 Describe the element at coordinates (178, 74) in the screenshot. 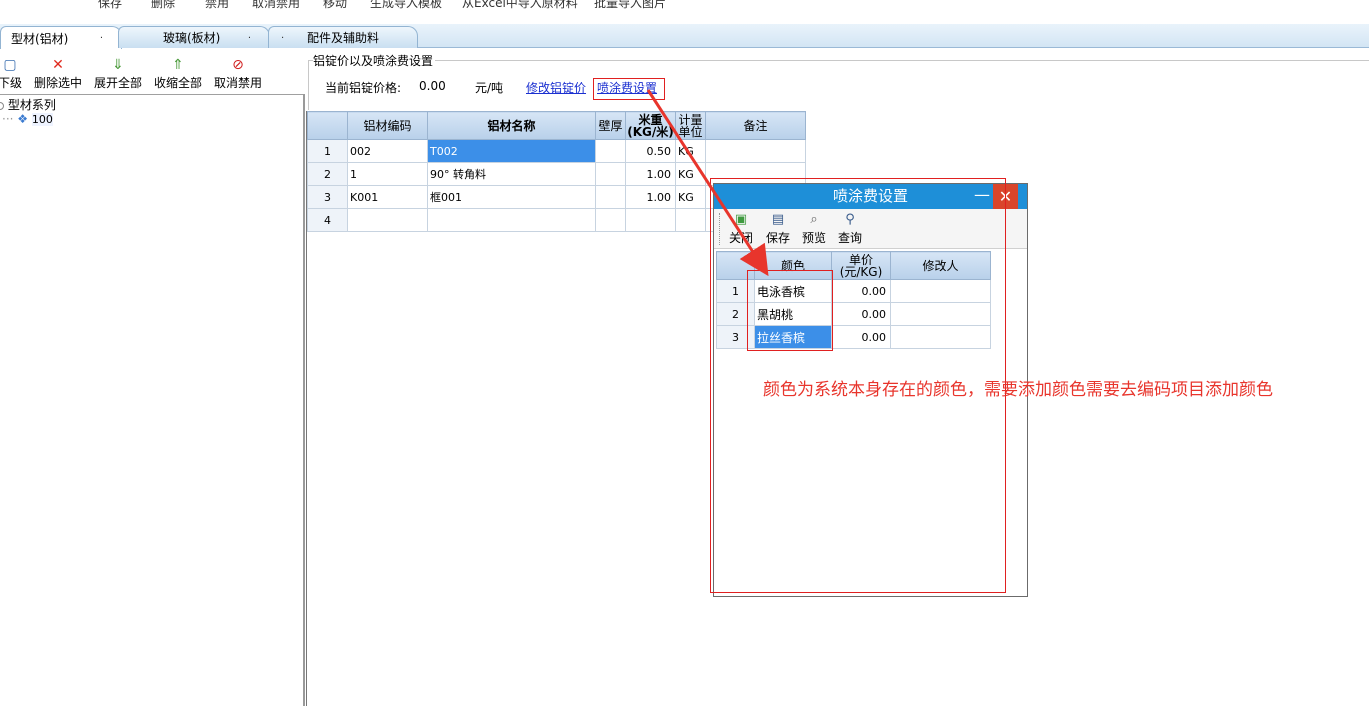

I see `collapse-all-button: ⇑ 收缩全部` at that location.